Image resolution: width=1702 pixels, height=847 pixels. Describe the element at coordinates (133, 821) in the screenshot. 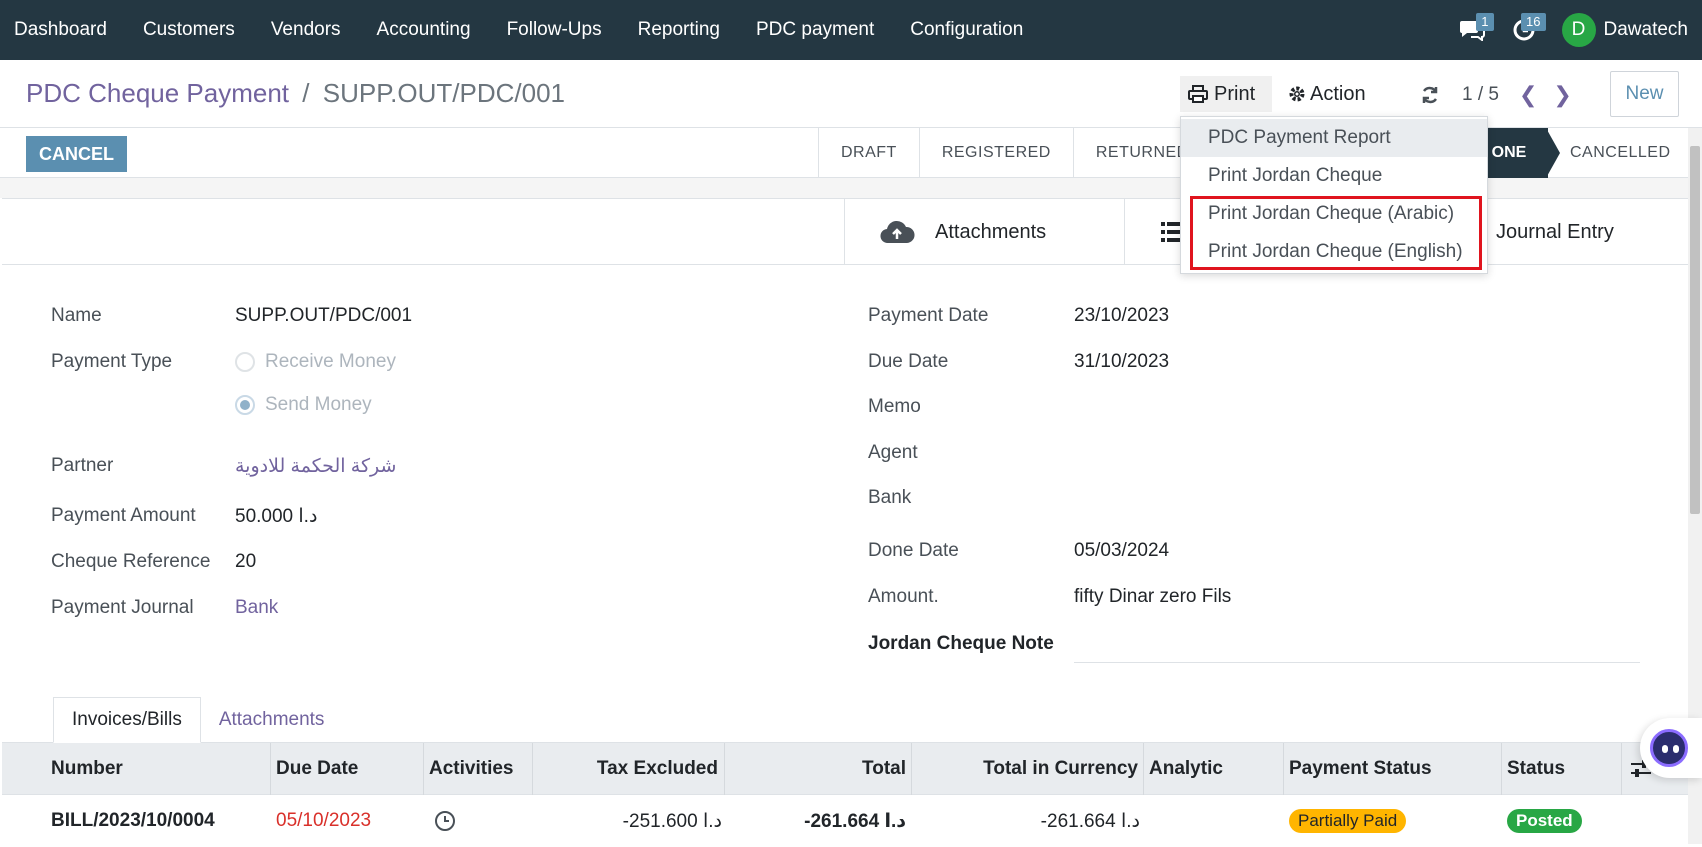

I see `row-number: BILL/2023/10/0004` at that location.